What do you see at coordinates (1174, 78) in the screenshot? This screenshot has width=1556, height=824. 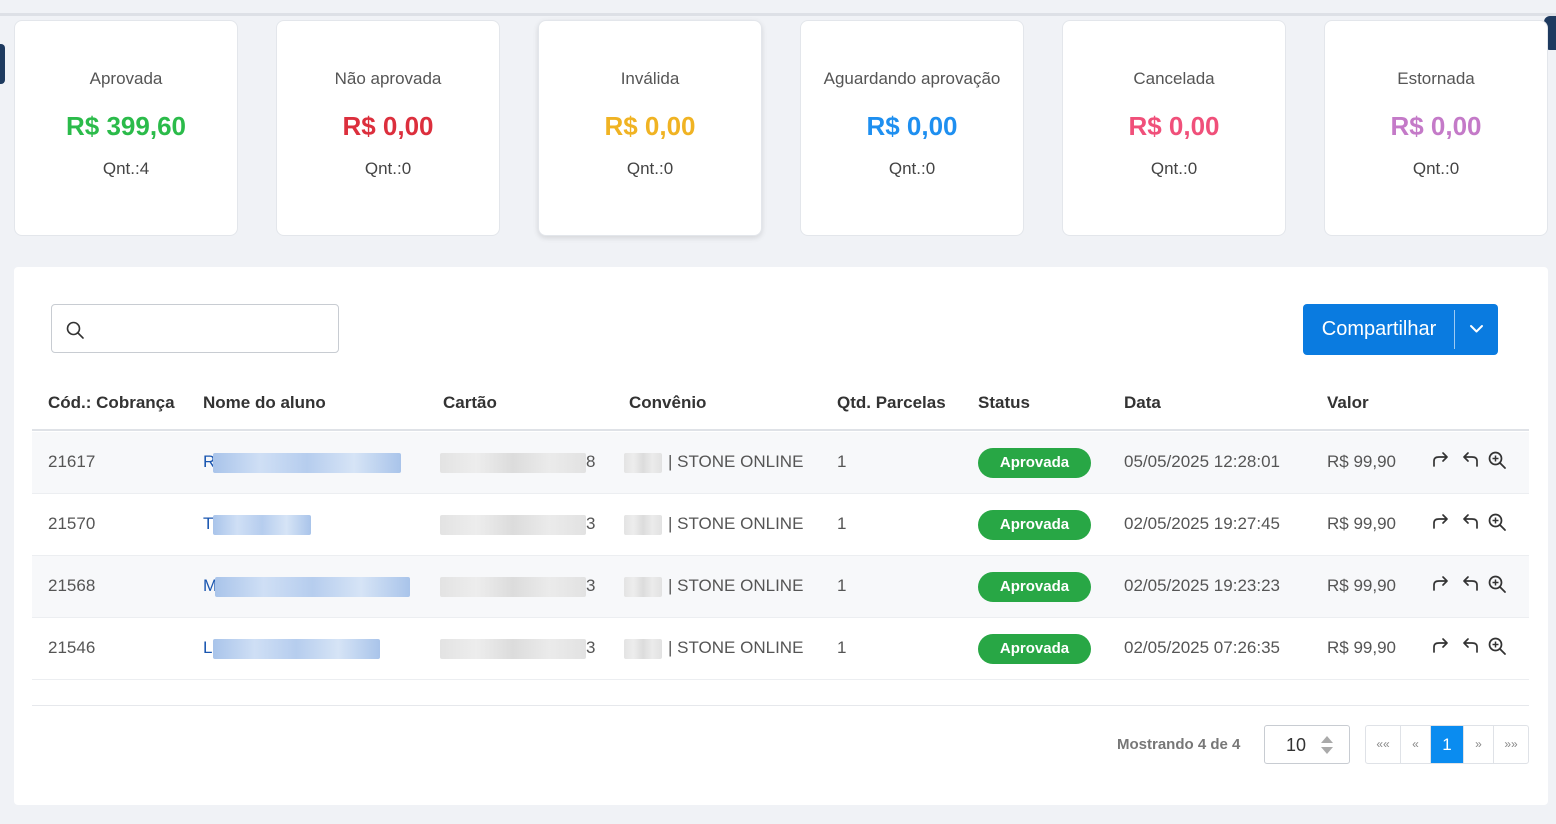 I see `card-label: Cancelada` at bounding box center [1174, 78].